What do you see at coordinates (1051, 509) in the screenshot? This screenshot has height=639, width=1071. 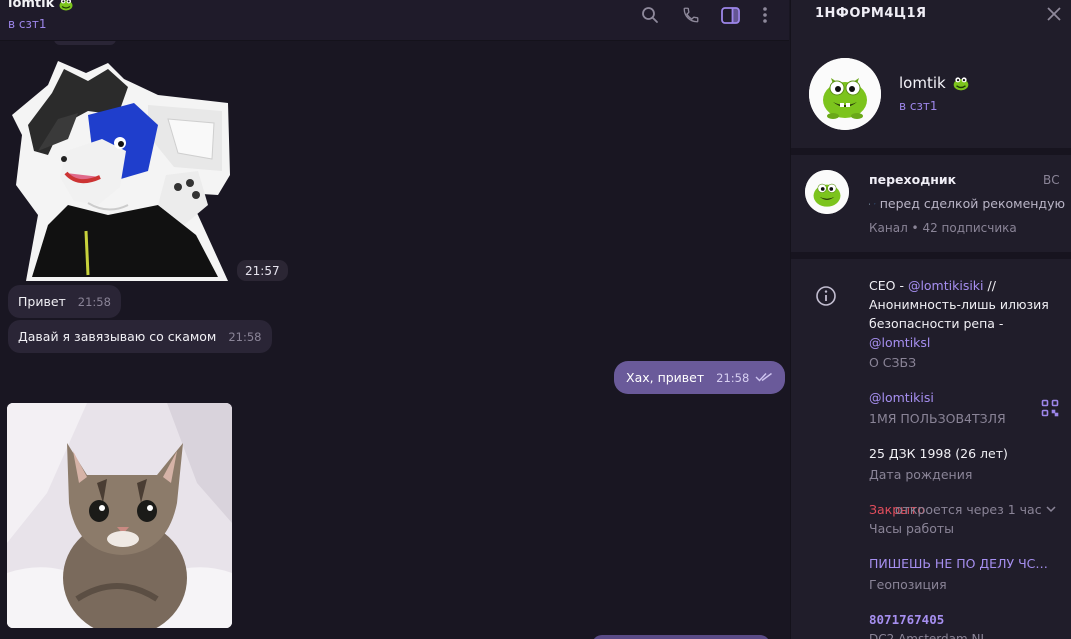 I see `chevron-down-icon` at bounding box center [1051, 509].